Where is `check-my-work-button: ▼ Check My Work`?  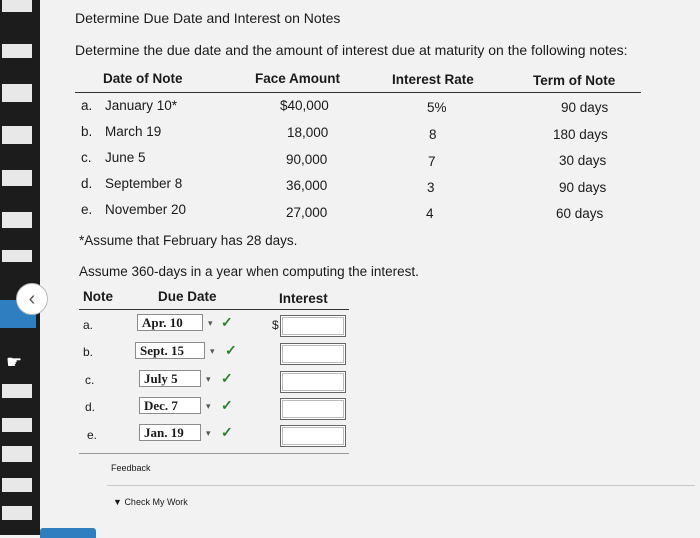 check-my-work-button: ▼ Check My Work is located at coordinates (150, 502).